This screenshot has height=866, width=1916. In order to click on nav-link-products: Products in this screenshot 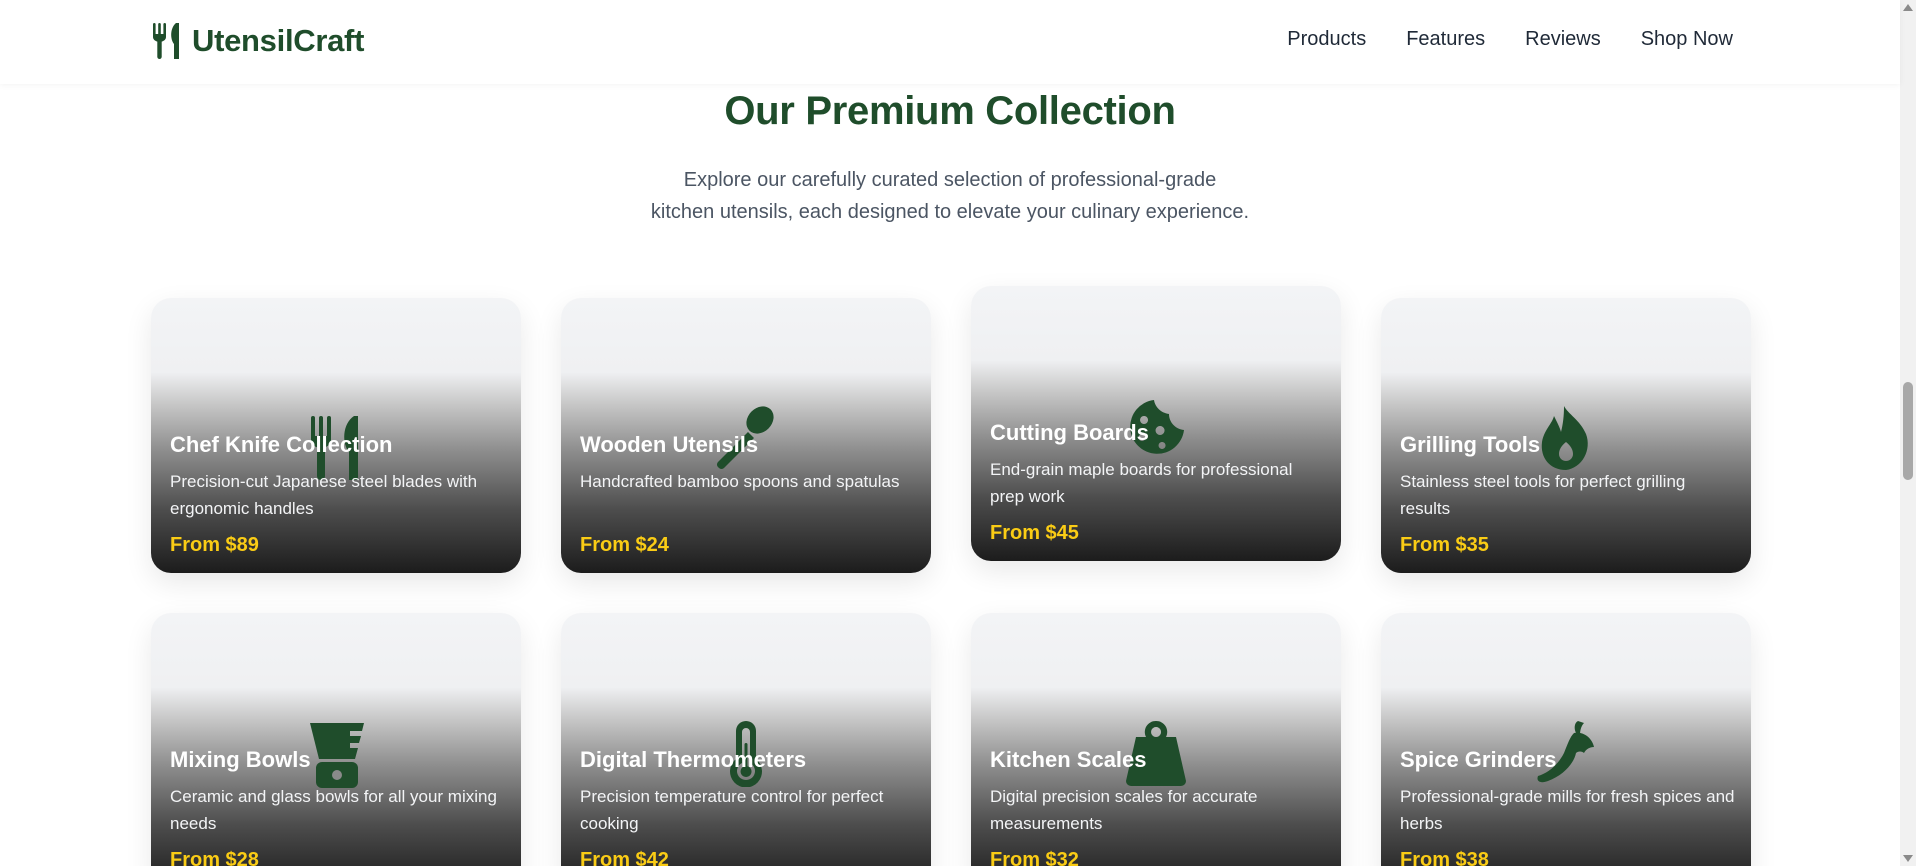, I will do `click(1326, 39)`.